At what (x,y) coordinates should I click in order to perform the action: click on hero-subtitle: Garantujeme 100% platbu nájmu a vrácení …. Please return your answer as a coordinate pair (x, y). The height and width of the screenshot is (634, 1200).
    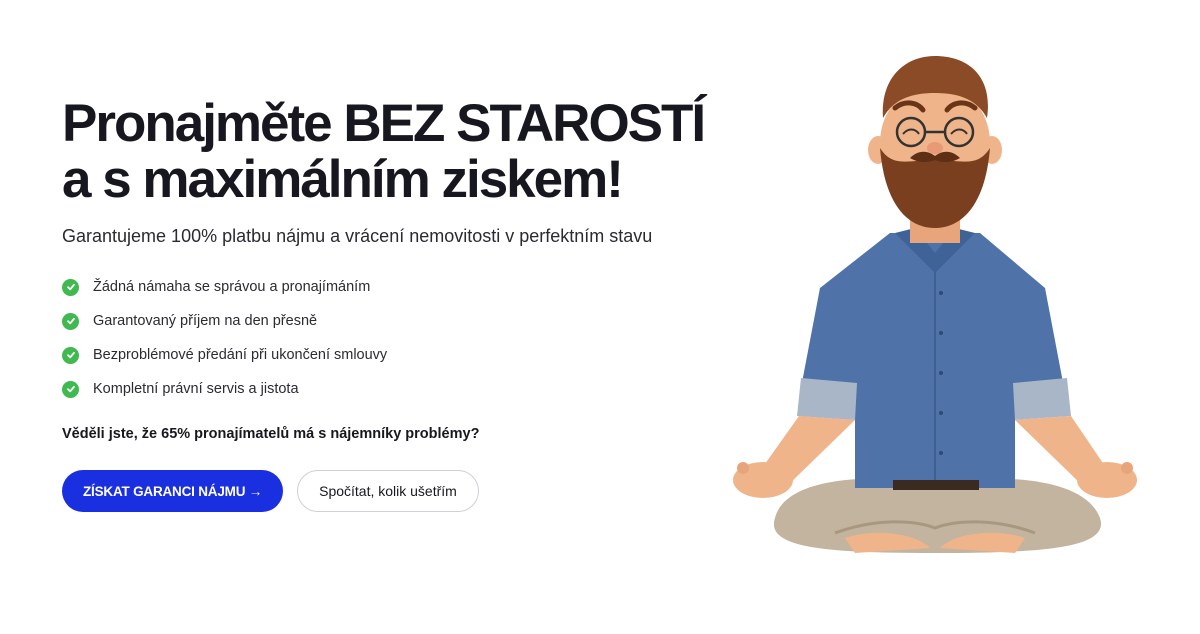
    Looking at the image, I should click on (357, 236).